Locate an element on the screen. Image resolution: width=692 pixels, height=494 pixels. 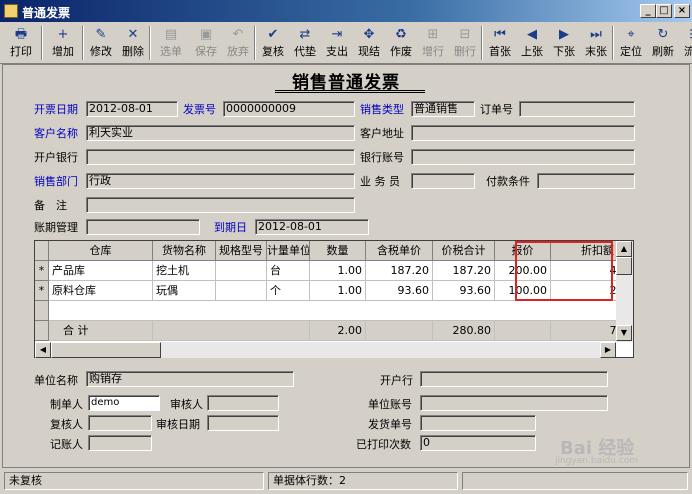
toolbar-button-locate: ⌖ 定位 is located at coordinates (631, 43).